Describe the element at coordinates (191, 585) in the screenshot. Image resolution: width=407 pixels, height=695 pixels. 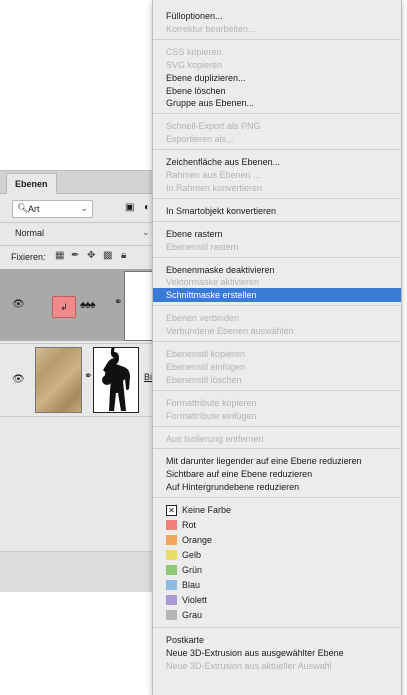
I see `color-option-label: Blau` at that location.